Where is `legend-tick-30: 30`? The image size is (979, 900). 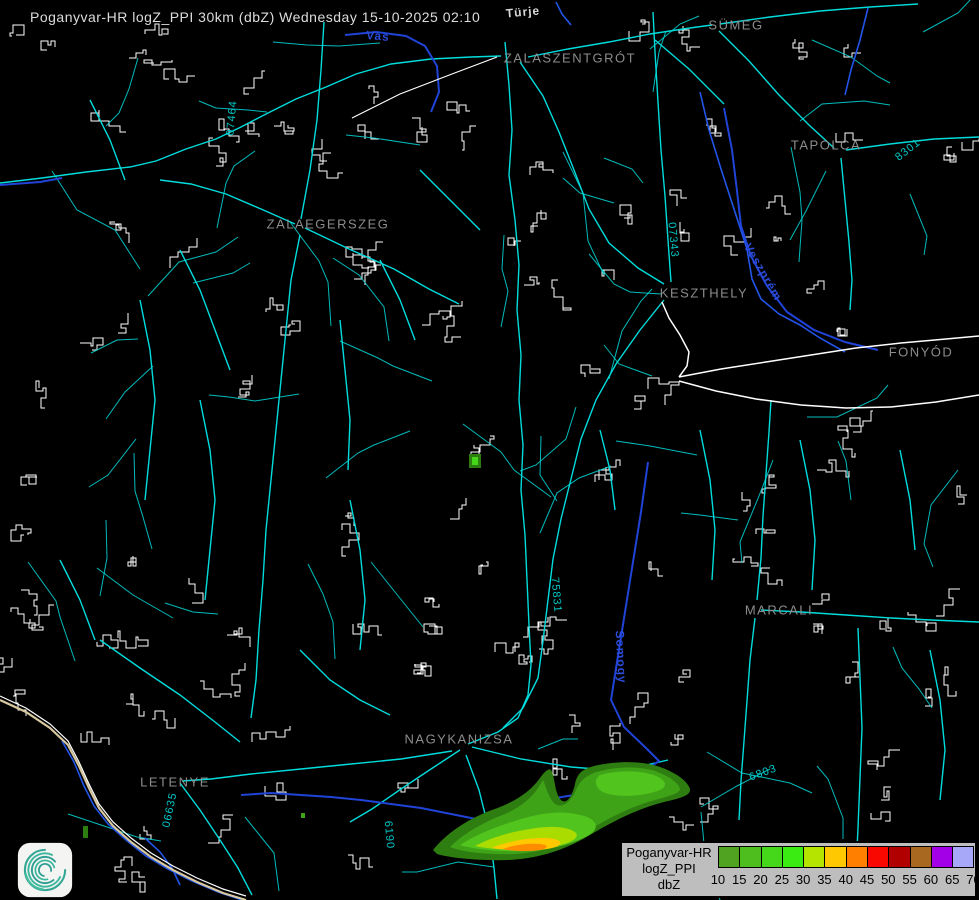 legend-tick-30: 30 is located at coordinates (803, 879).